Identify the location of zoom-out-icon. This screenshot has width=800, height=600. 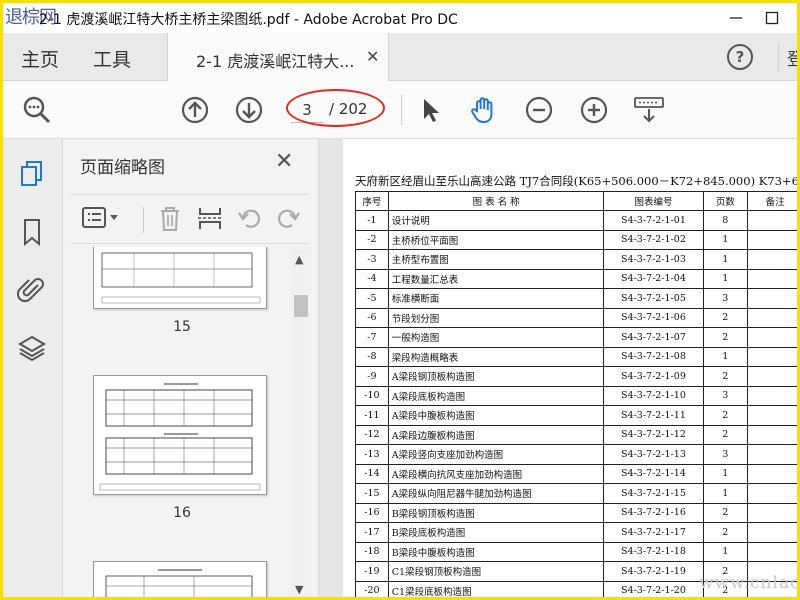
(539, 110).